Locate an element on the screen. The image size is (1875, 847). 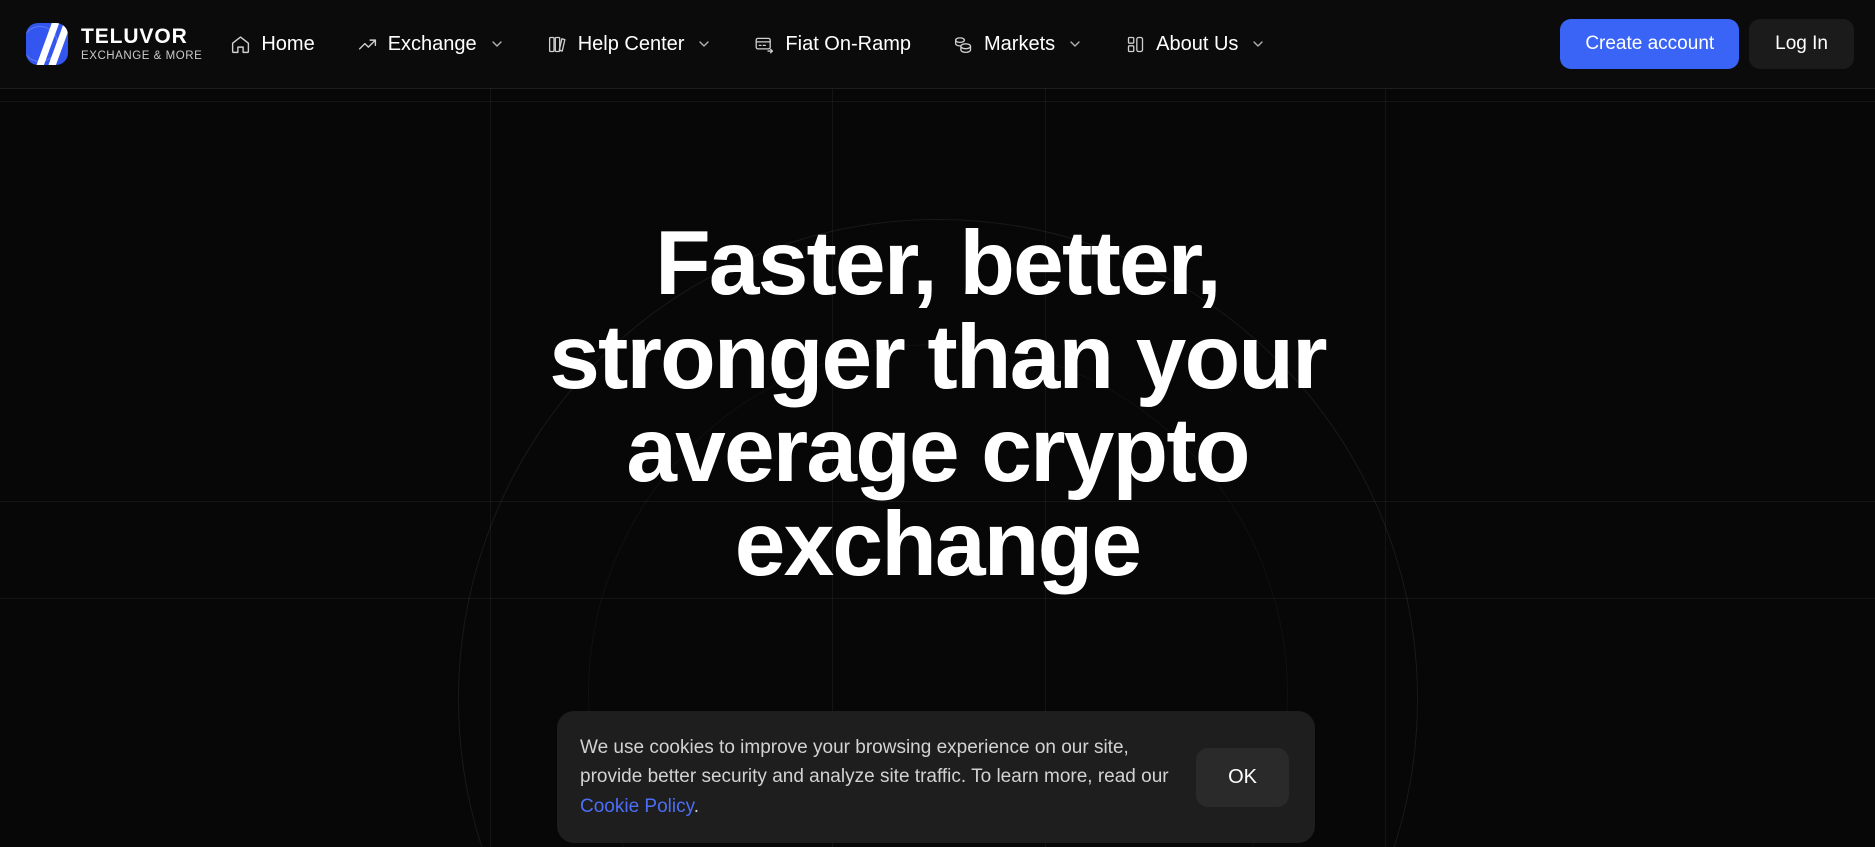
books-icon is located at coordinates (557, 44).